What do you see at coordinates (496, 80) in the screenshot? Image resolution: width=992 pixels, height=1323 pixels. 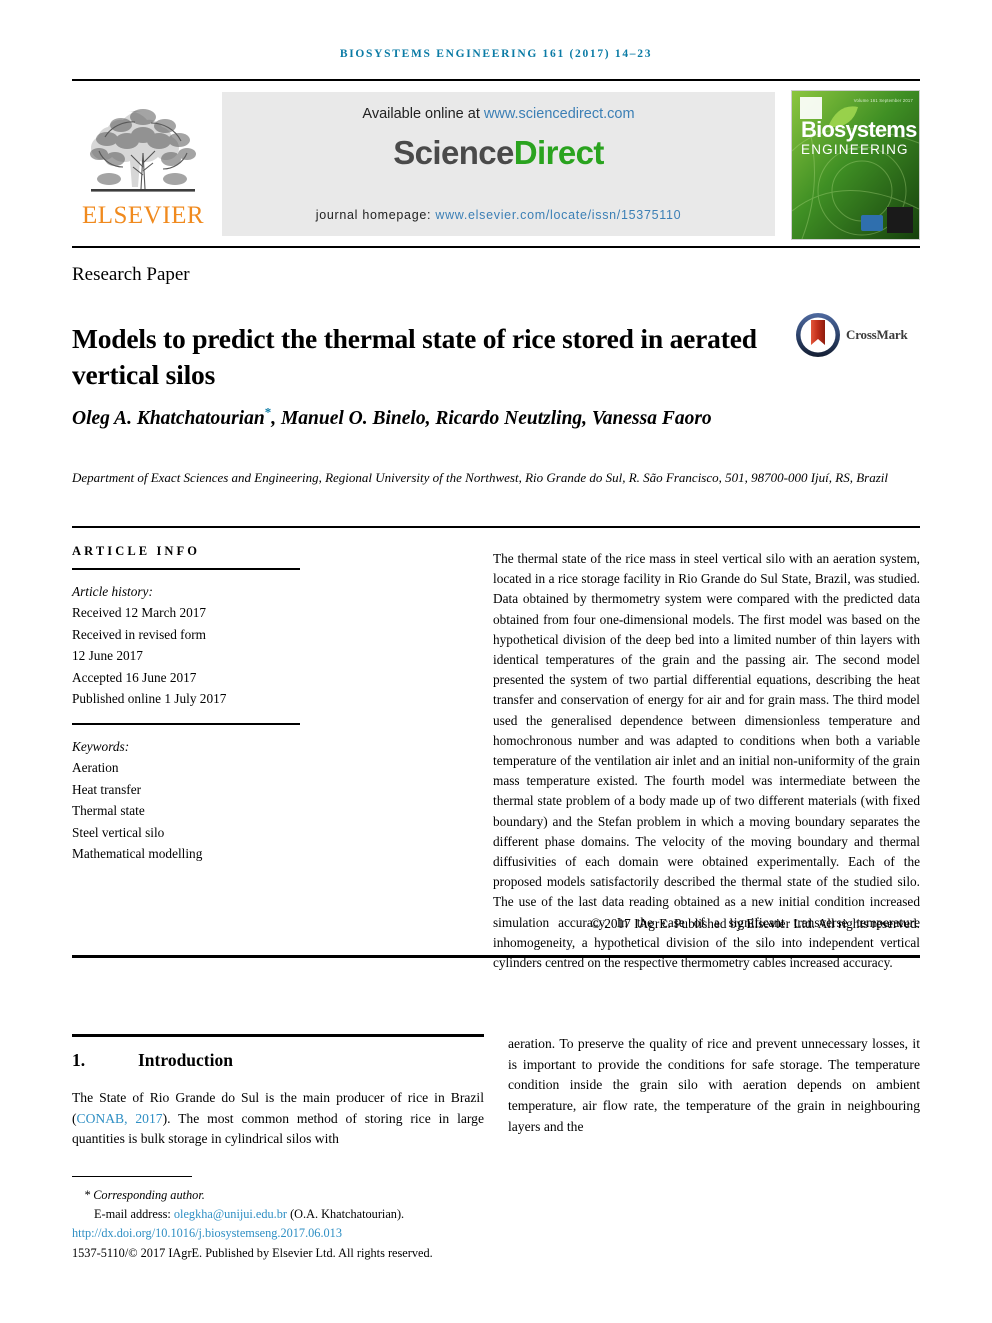 I see `header-rule` at bounding box center [496, 80].